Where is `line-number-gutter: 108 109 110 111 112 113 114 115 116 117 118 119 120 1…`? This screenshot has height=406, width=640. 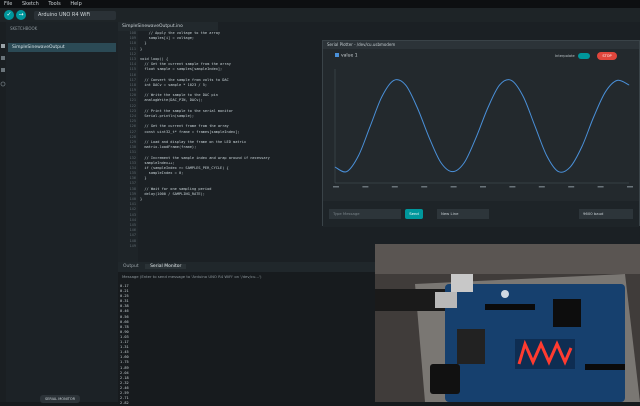 line-number-gutter: 108 109 110 111 112 113 114 115 116 117 118 119 120 1… is located at coordinates (128, 146).